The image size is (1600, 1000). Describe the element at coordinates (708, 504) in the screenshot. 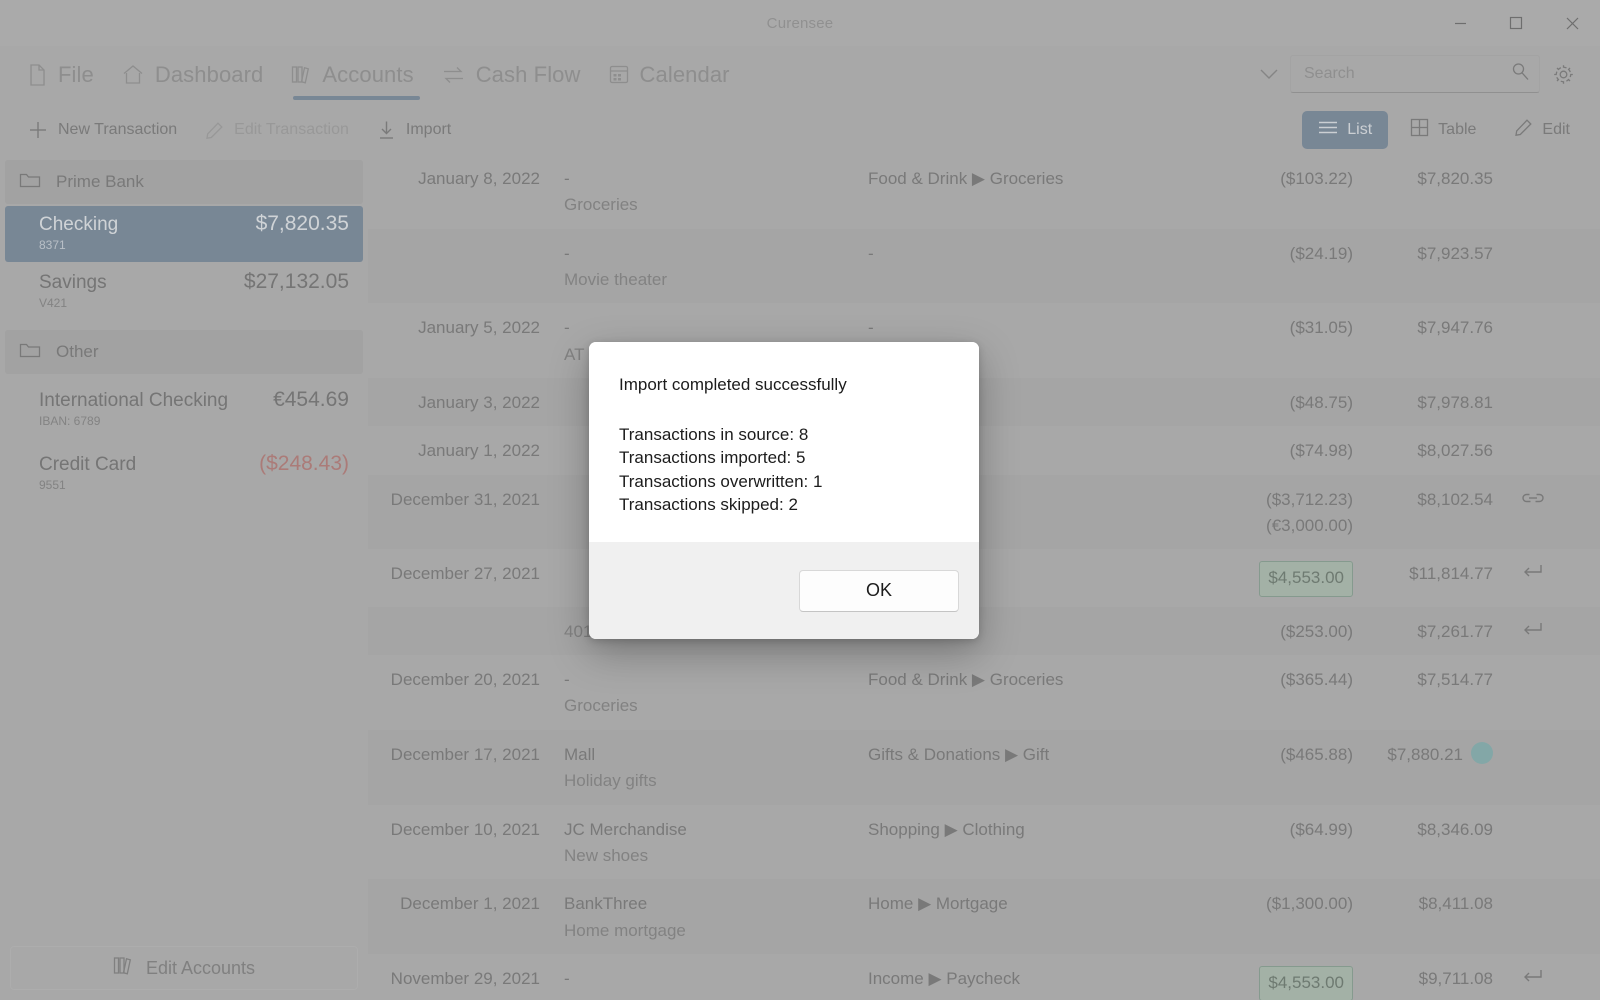

I see `dialog-line-skipped: Transactions skipped: 2` at that location.